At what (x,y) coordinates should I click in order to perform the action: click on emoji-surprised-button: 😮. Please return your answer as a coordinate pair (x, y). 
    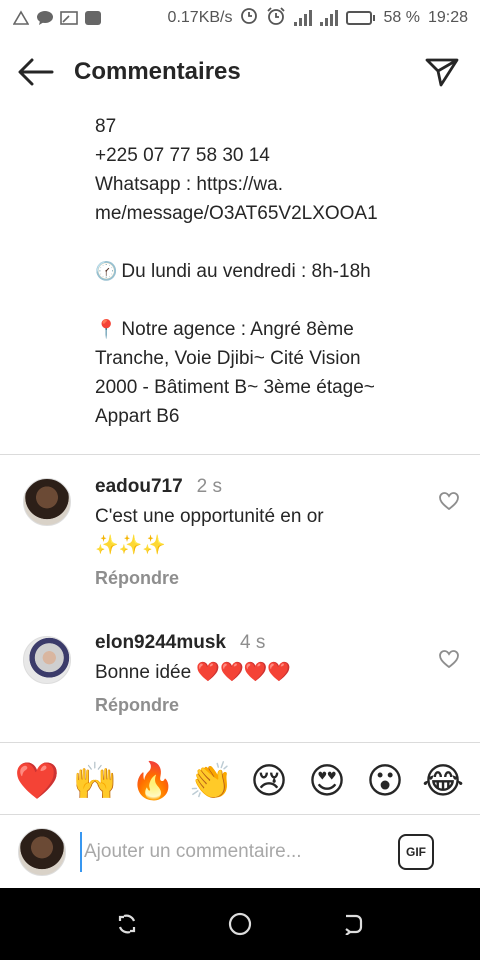
    Looking at the image, I should click on (385, 781).